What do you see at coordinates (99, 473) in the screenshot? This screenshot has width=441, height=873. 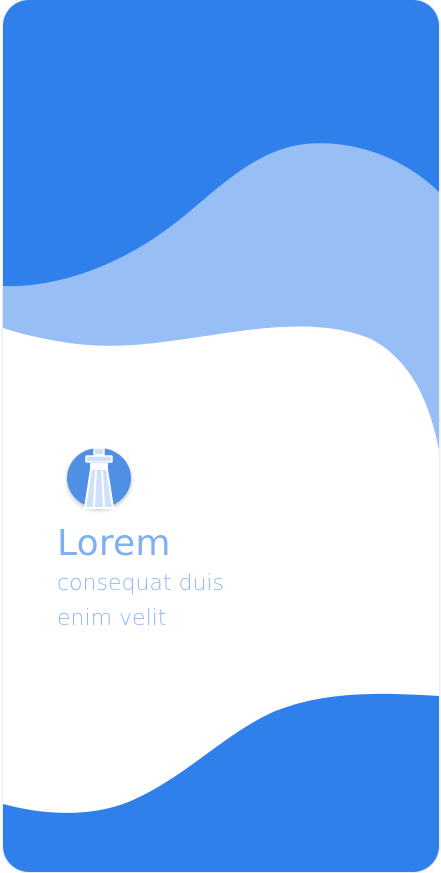 I see `lighthouse-tower-icon` at bounding box center [99, 473].